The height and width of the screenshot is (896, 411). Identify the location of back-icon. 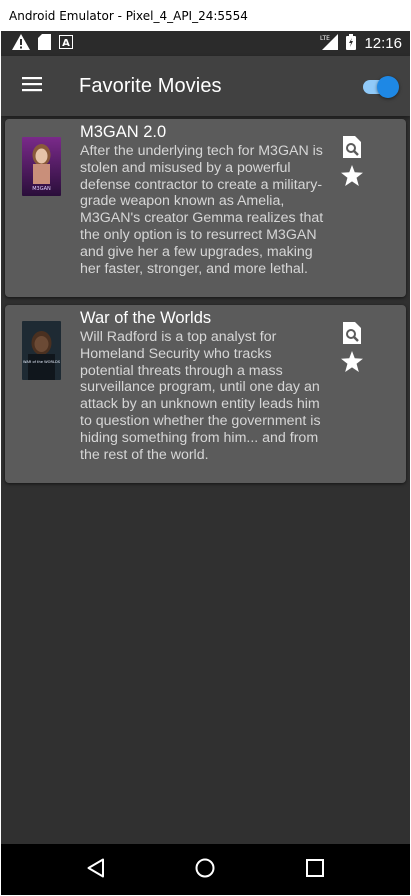
(96, 870).